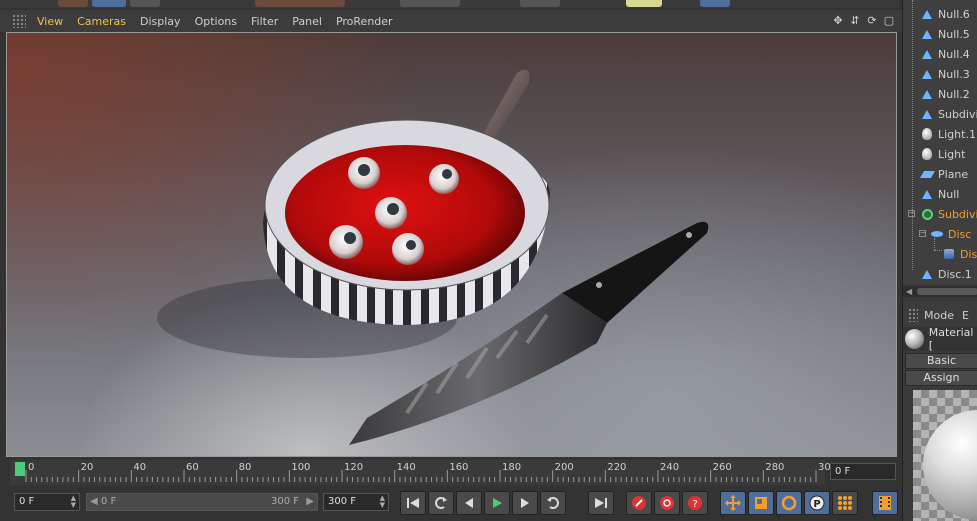 Image resolution: width=977 pixels, height=521 pixels. I want to click on point-level-key-button, so click(845, 503).